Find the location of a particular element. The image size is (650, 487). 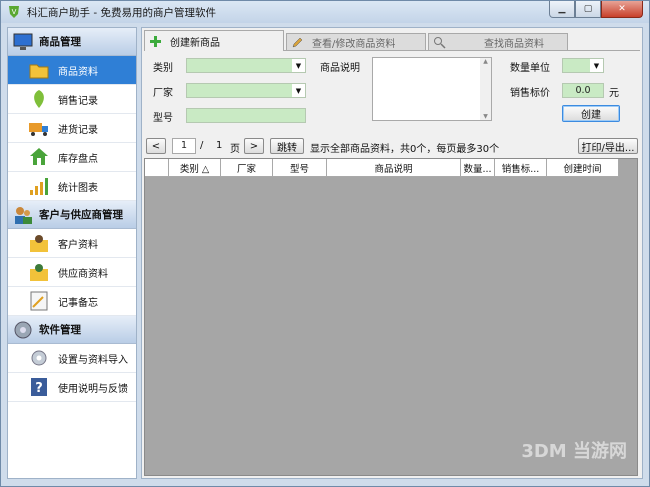

section-label: 软件管理 is located at coordinates (60, 330).